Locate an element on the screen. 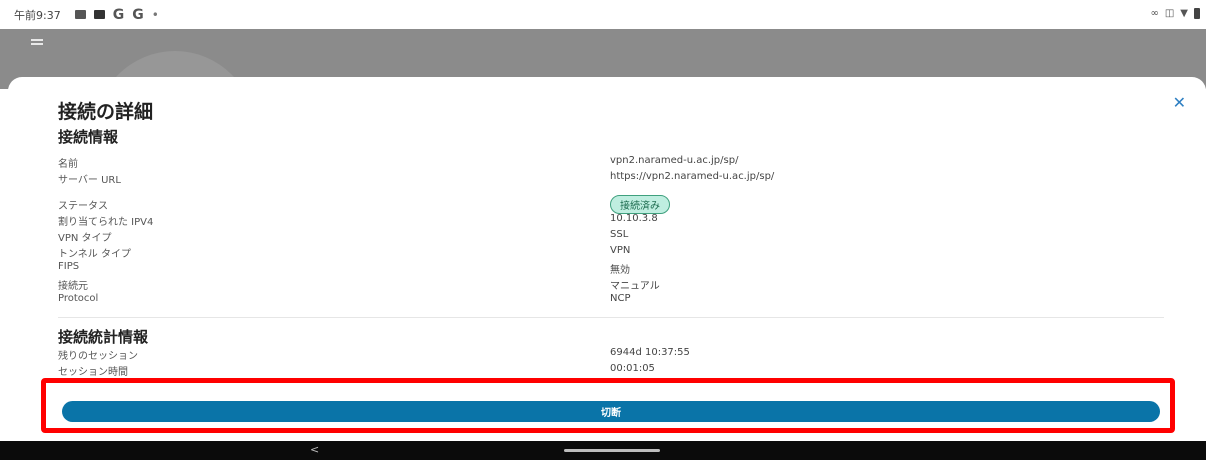  back-icon: < is located at coordinates (314, 449).